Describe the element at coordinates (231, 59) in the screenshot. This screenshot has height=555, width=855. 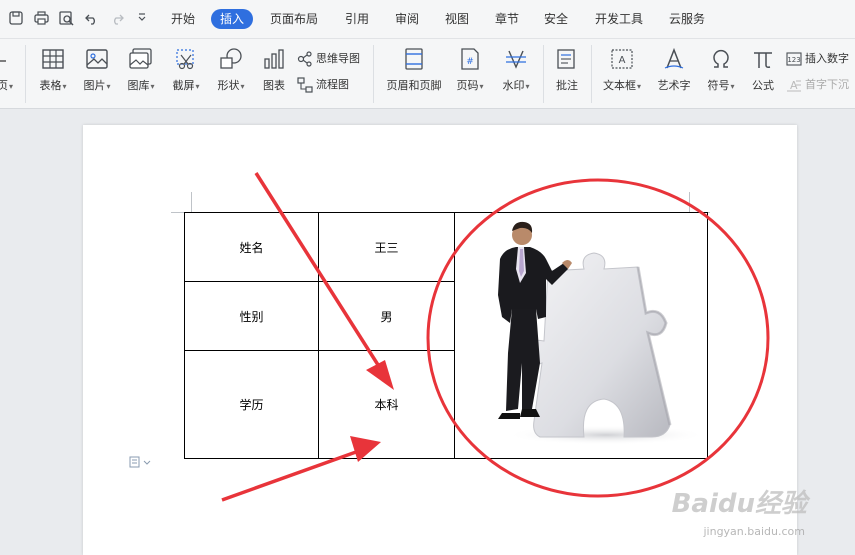
I see `shape-icon` at that location.